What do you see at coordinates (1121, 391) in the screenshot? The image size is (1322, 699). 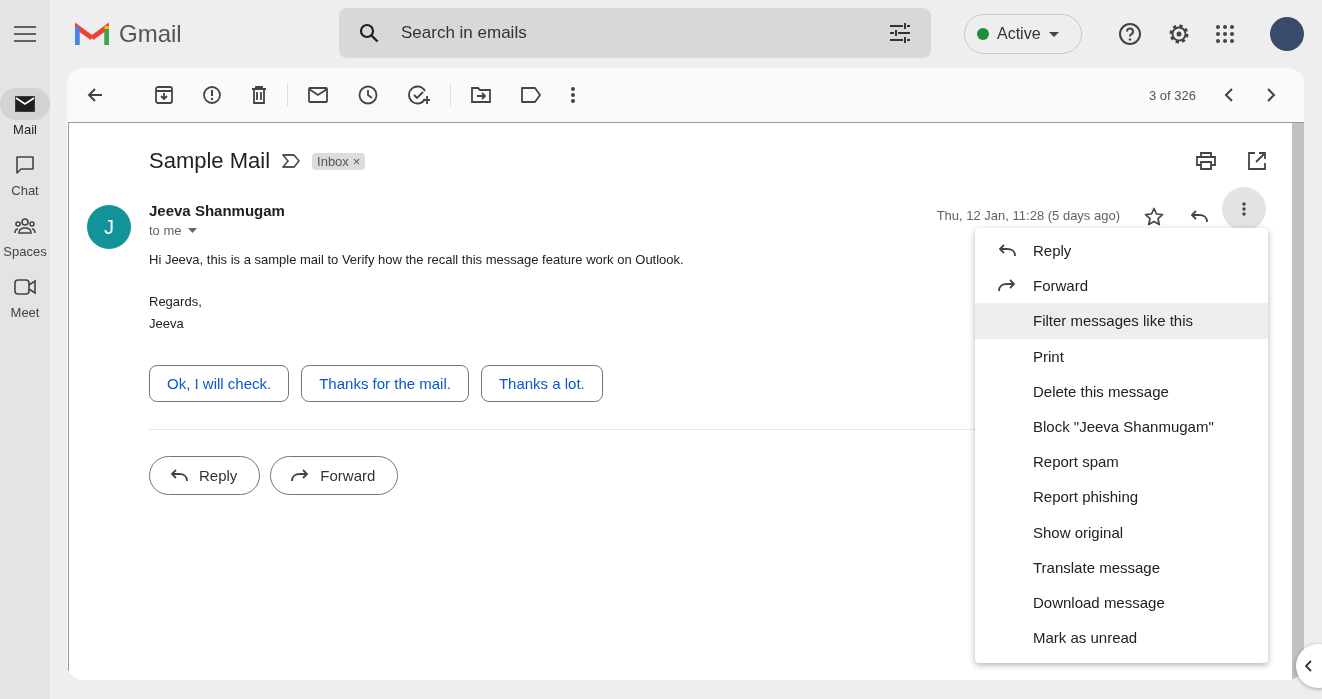 I see `menu-item: Delete this message` at bounding box center [1121, 391].